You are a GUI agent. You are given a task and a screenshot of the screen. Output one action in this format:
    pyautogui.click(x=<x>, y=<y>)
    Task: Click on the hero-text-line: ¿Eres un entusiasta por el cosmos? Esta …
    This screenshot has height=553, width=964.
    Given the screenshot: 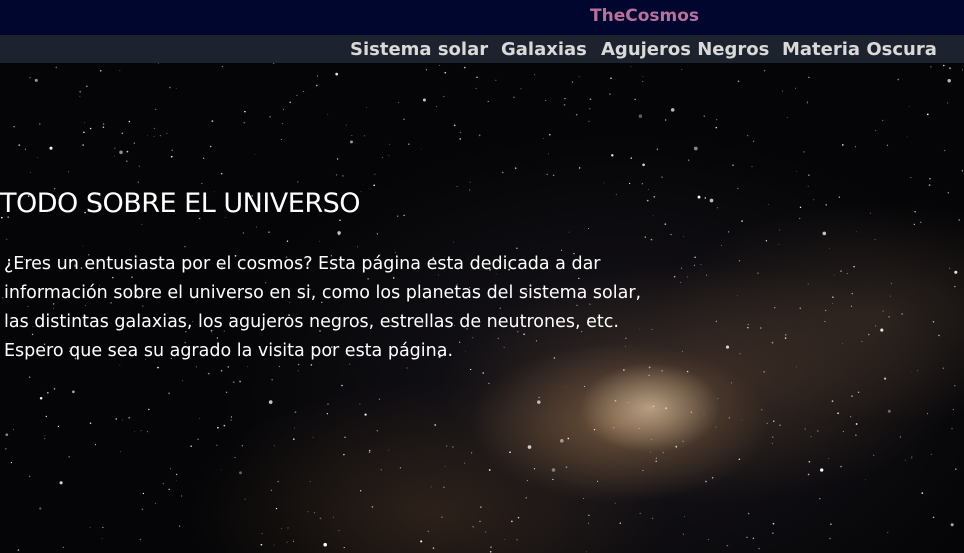 What is the action you would take?
    pyautogui.click(x=302, y=264)
    